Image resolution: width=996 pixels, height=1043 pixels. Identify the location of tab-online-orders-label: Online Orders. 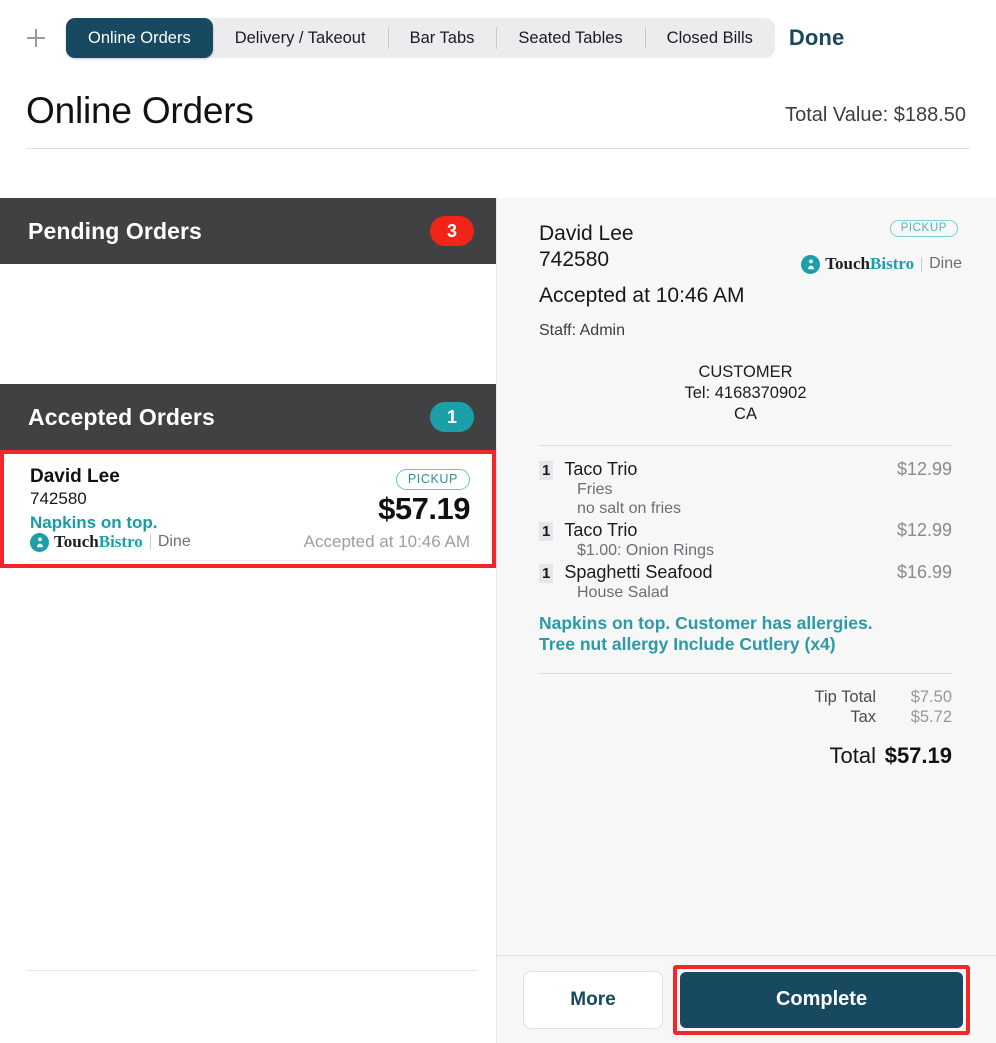
(139, 37).